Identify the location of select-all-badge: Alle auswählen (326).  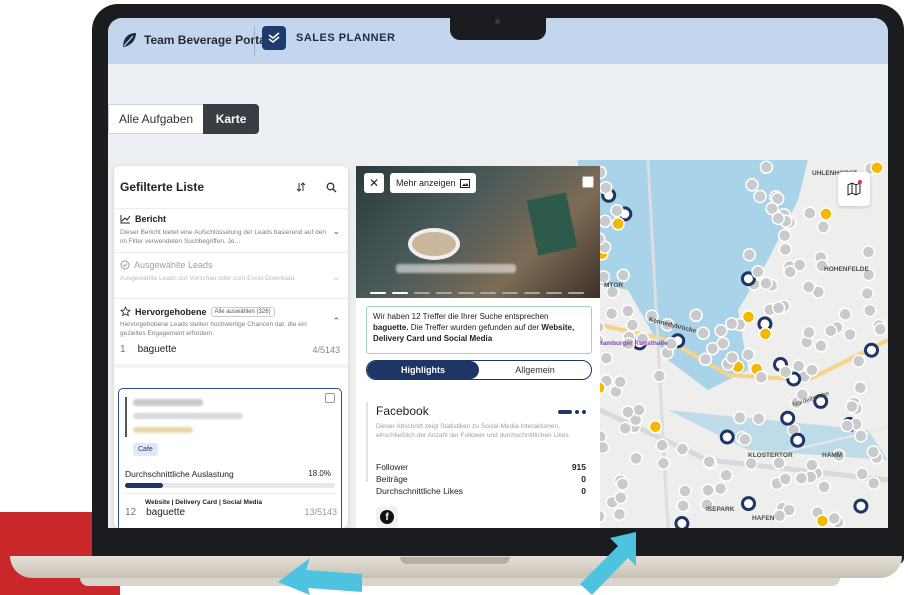
(242, 311).